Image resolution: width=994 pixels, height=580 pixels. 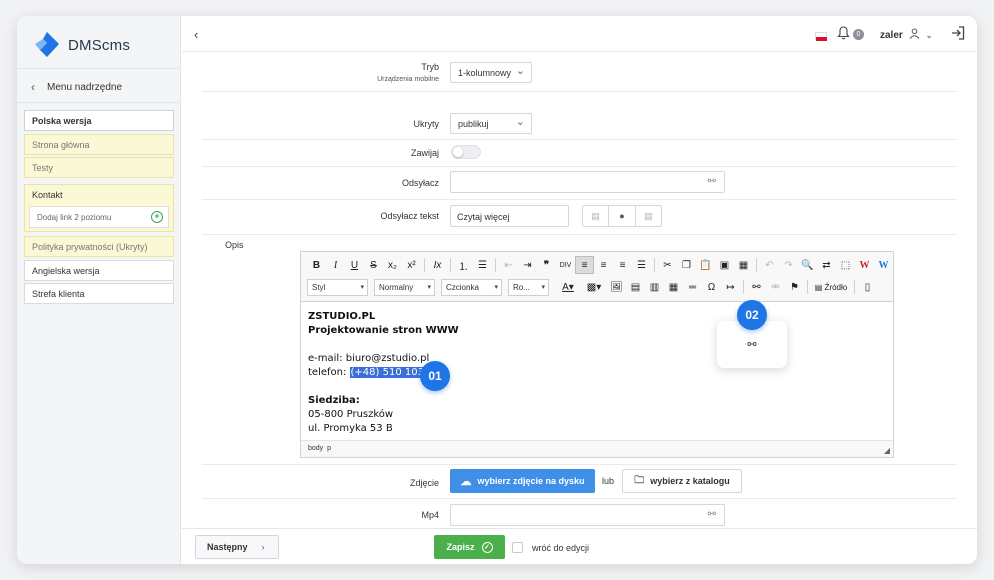 What do you see at coordinates (517, 547) in the screenshot?
I see `back-to-edit-checkbox` at bounding box center [517, 547].